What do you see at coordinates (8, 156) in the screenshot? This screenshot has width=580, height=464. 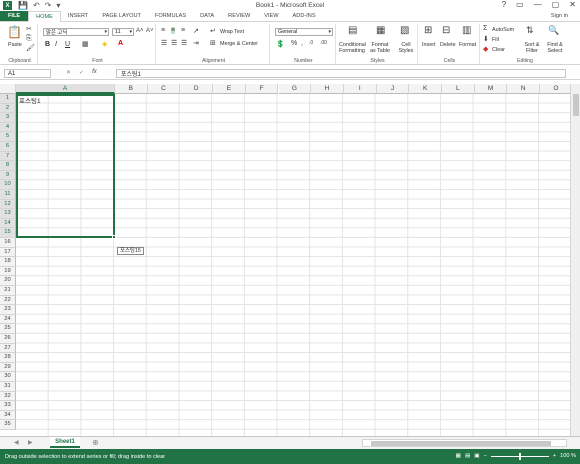 I see `row-header-7: 7` at bounding box center [8, 156].